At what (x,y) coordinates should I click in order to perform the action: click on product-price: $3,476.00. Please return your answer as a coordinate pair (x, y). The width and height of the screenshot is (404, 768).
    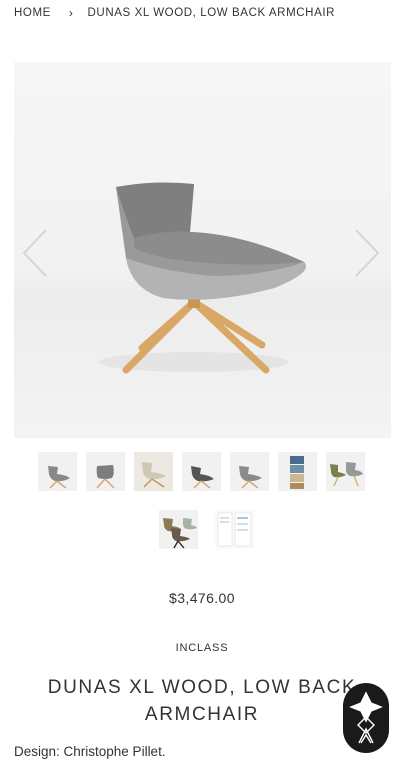
    Looking at the image, I should click on (202, 598).